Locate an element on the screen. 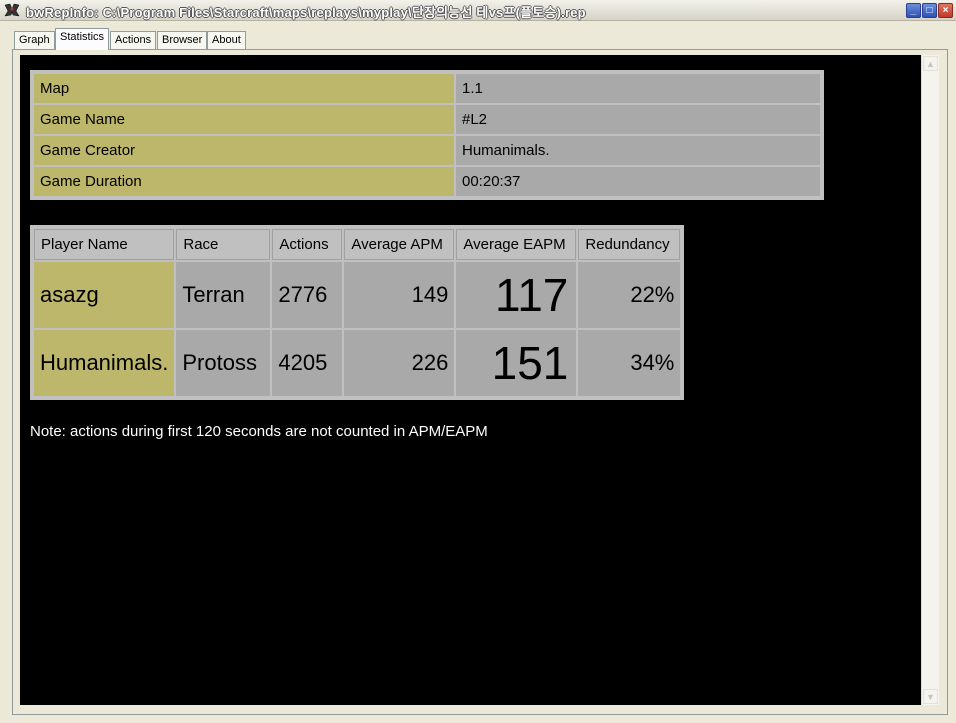 This screenshot has width=956, height=723. map-label: Map is located at coordinates (244, 88).